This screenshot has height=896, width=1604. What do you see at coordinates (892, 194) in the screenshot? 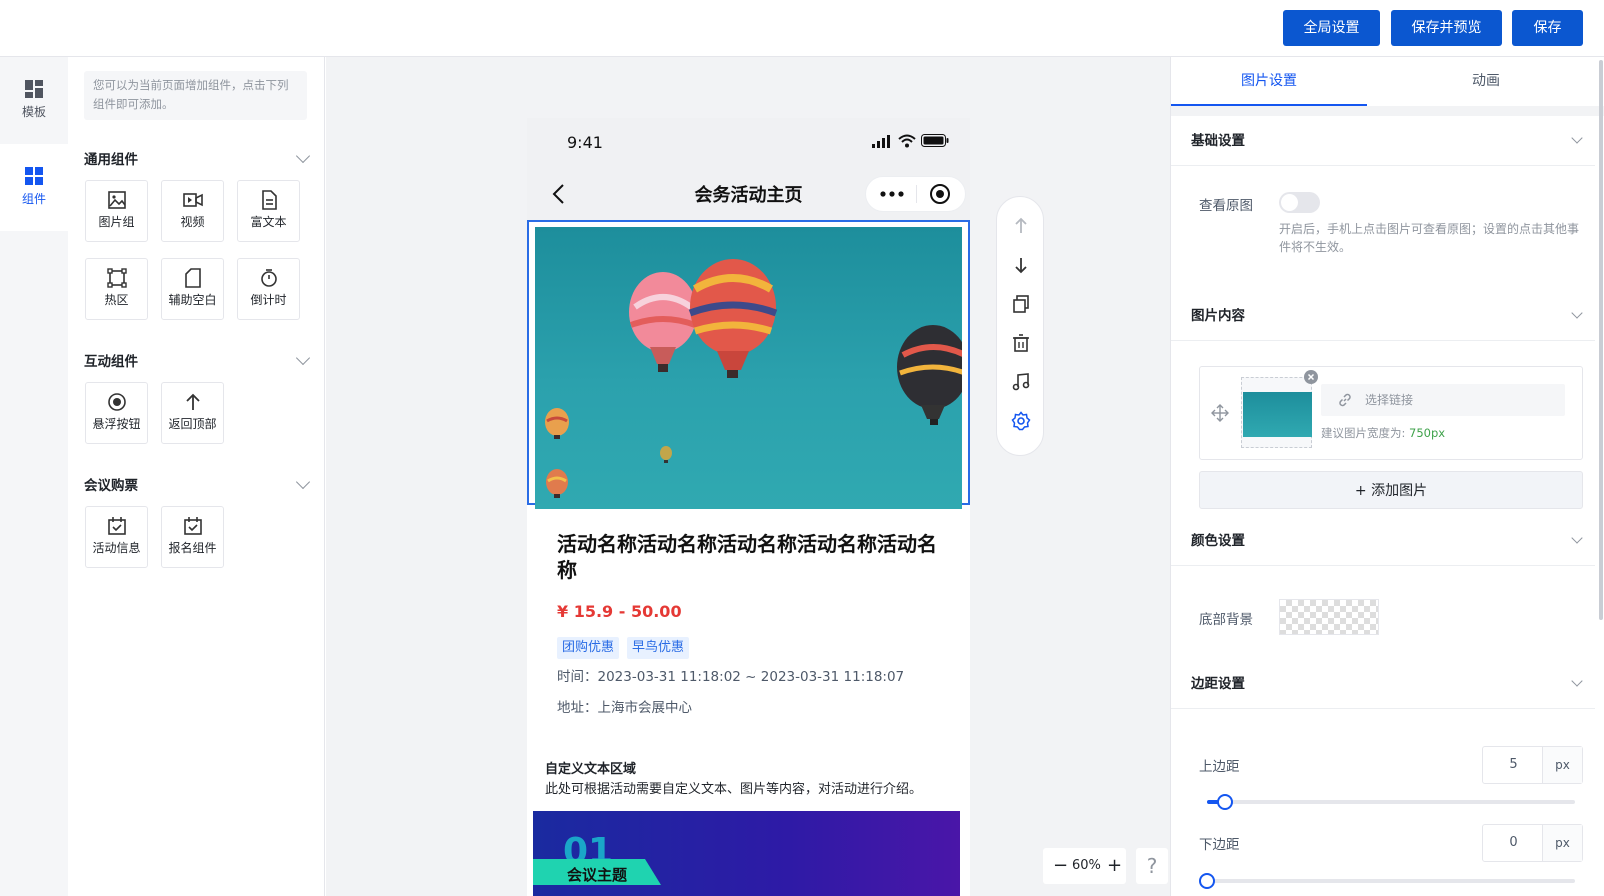
I see `more-icon` at bounding box center [892, 194].